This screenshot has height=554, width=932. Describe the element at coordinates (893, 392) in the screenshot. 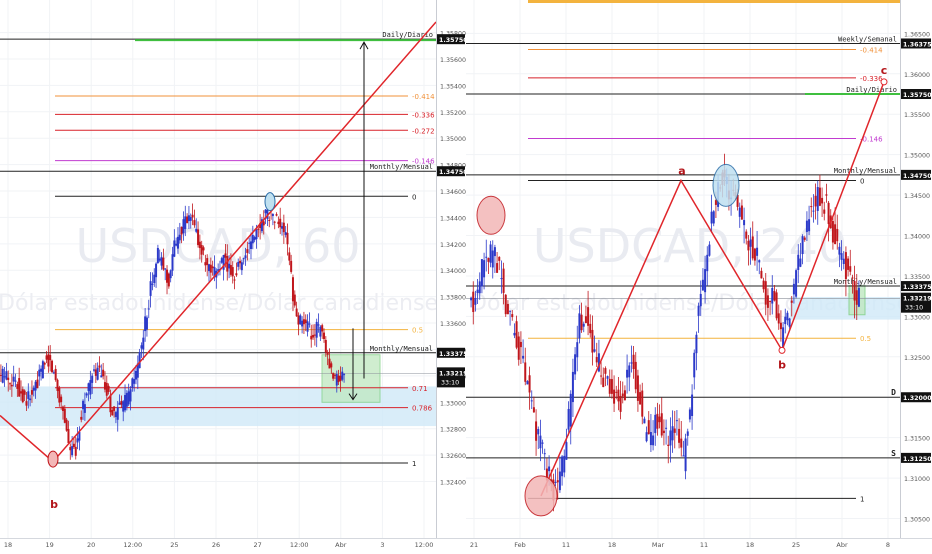

I see `p2-level-label: D` at that location.